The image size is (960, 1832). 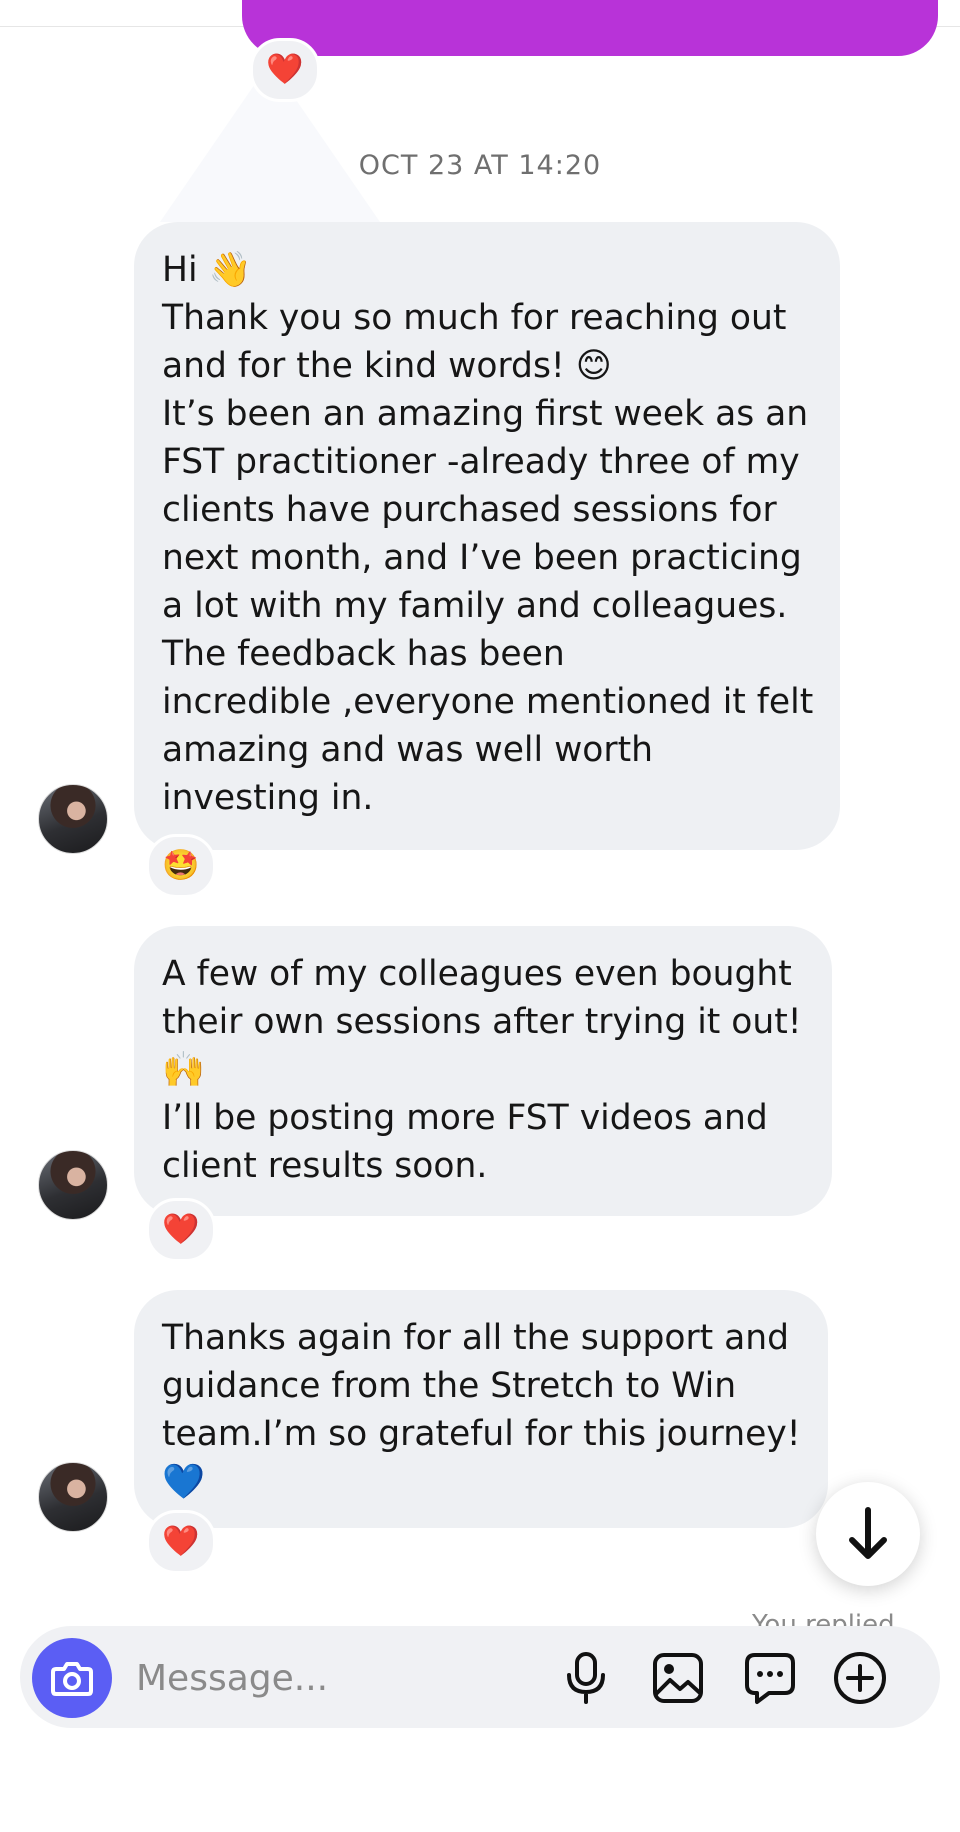 I want to click on message-line: The feedback has been, so click(x=363, y=654).